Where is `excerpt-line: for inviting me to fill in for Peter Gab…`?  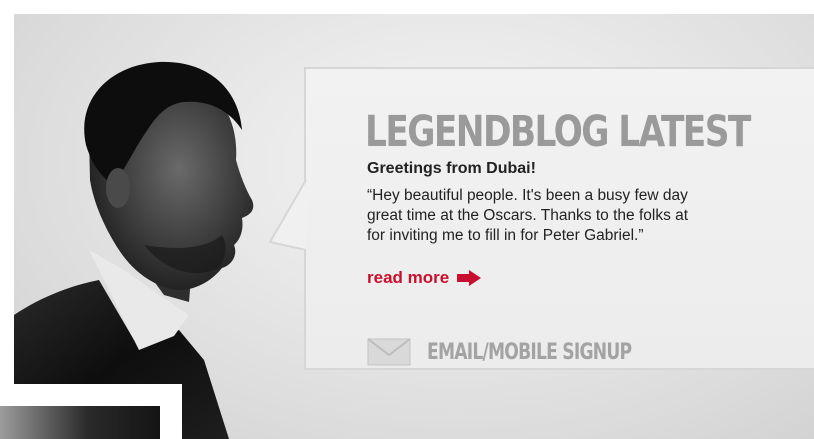
excerpt-line: for inviting me to fill in for Peter Gab… is located at coordinates (505, 235).